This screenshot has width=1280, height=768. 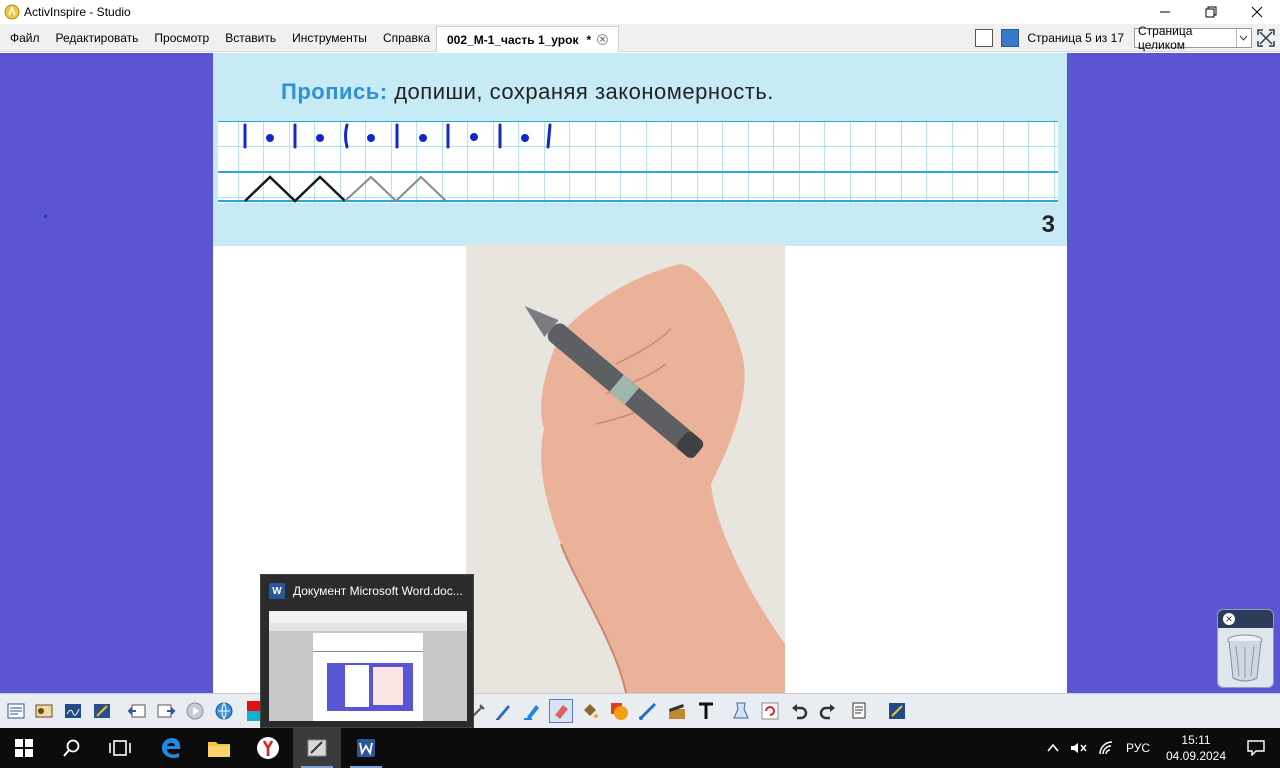 I want to click on restore-icon, so click(x=1211, y=12).